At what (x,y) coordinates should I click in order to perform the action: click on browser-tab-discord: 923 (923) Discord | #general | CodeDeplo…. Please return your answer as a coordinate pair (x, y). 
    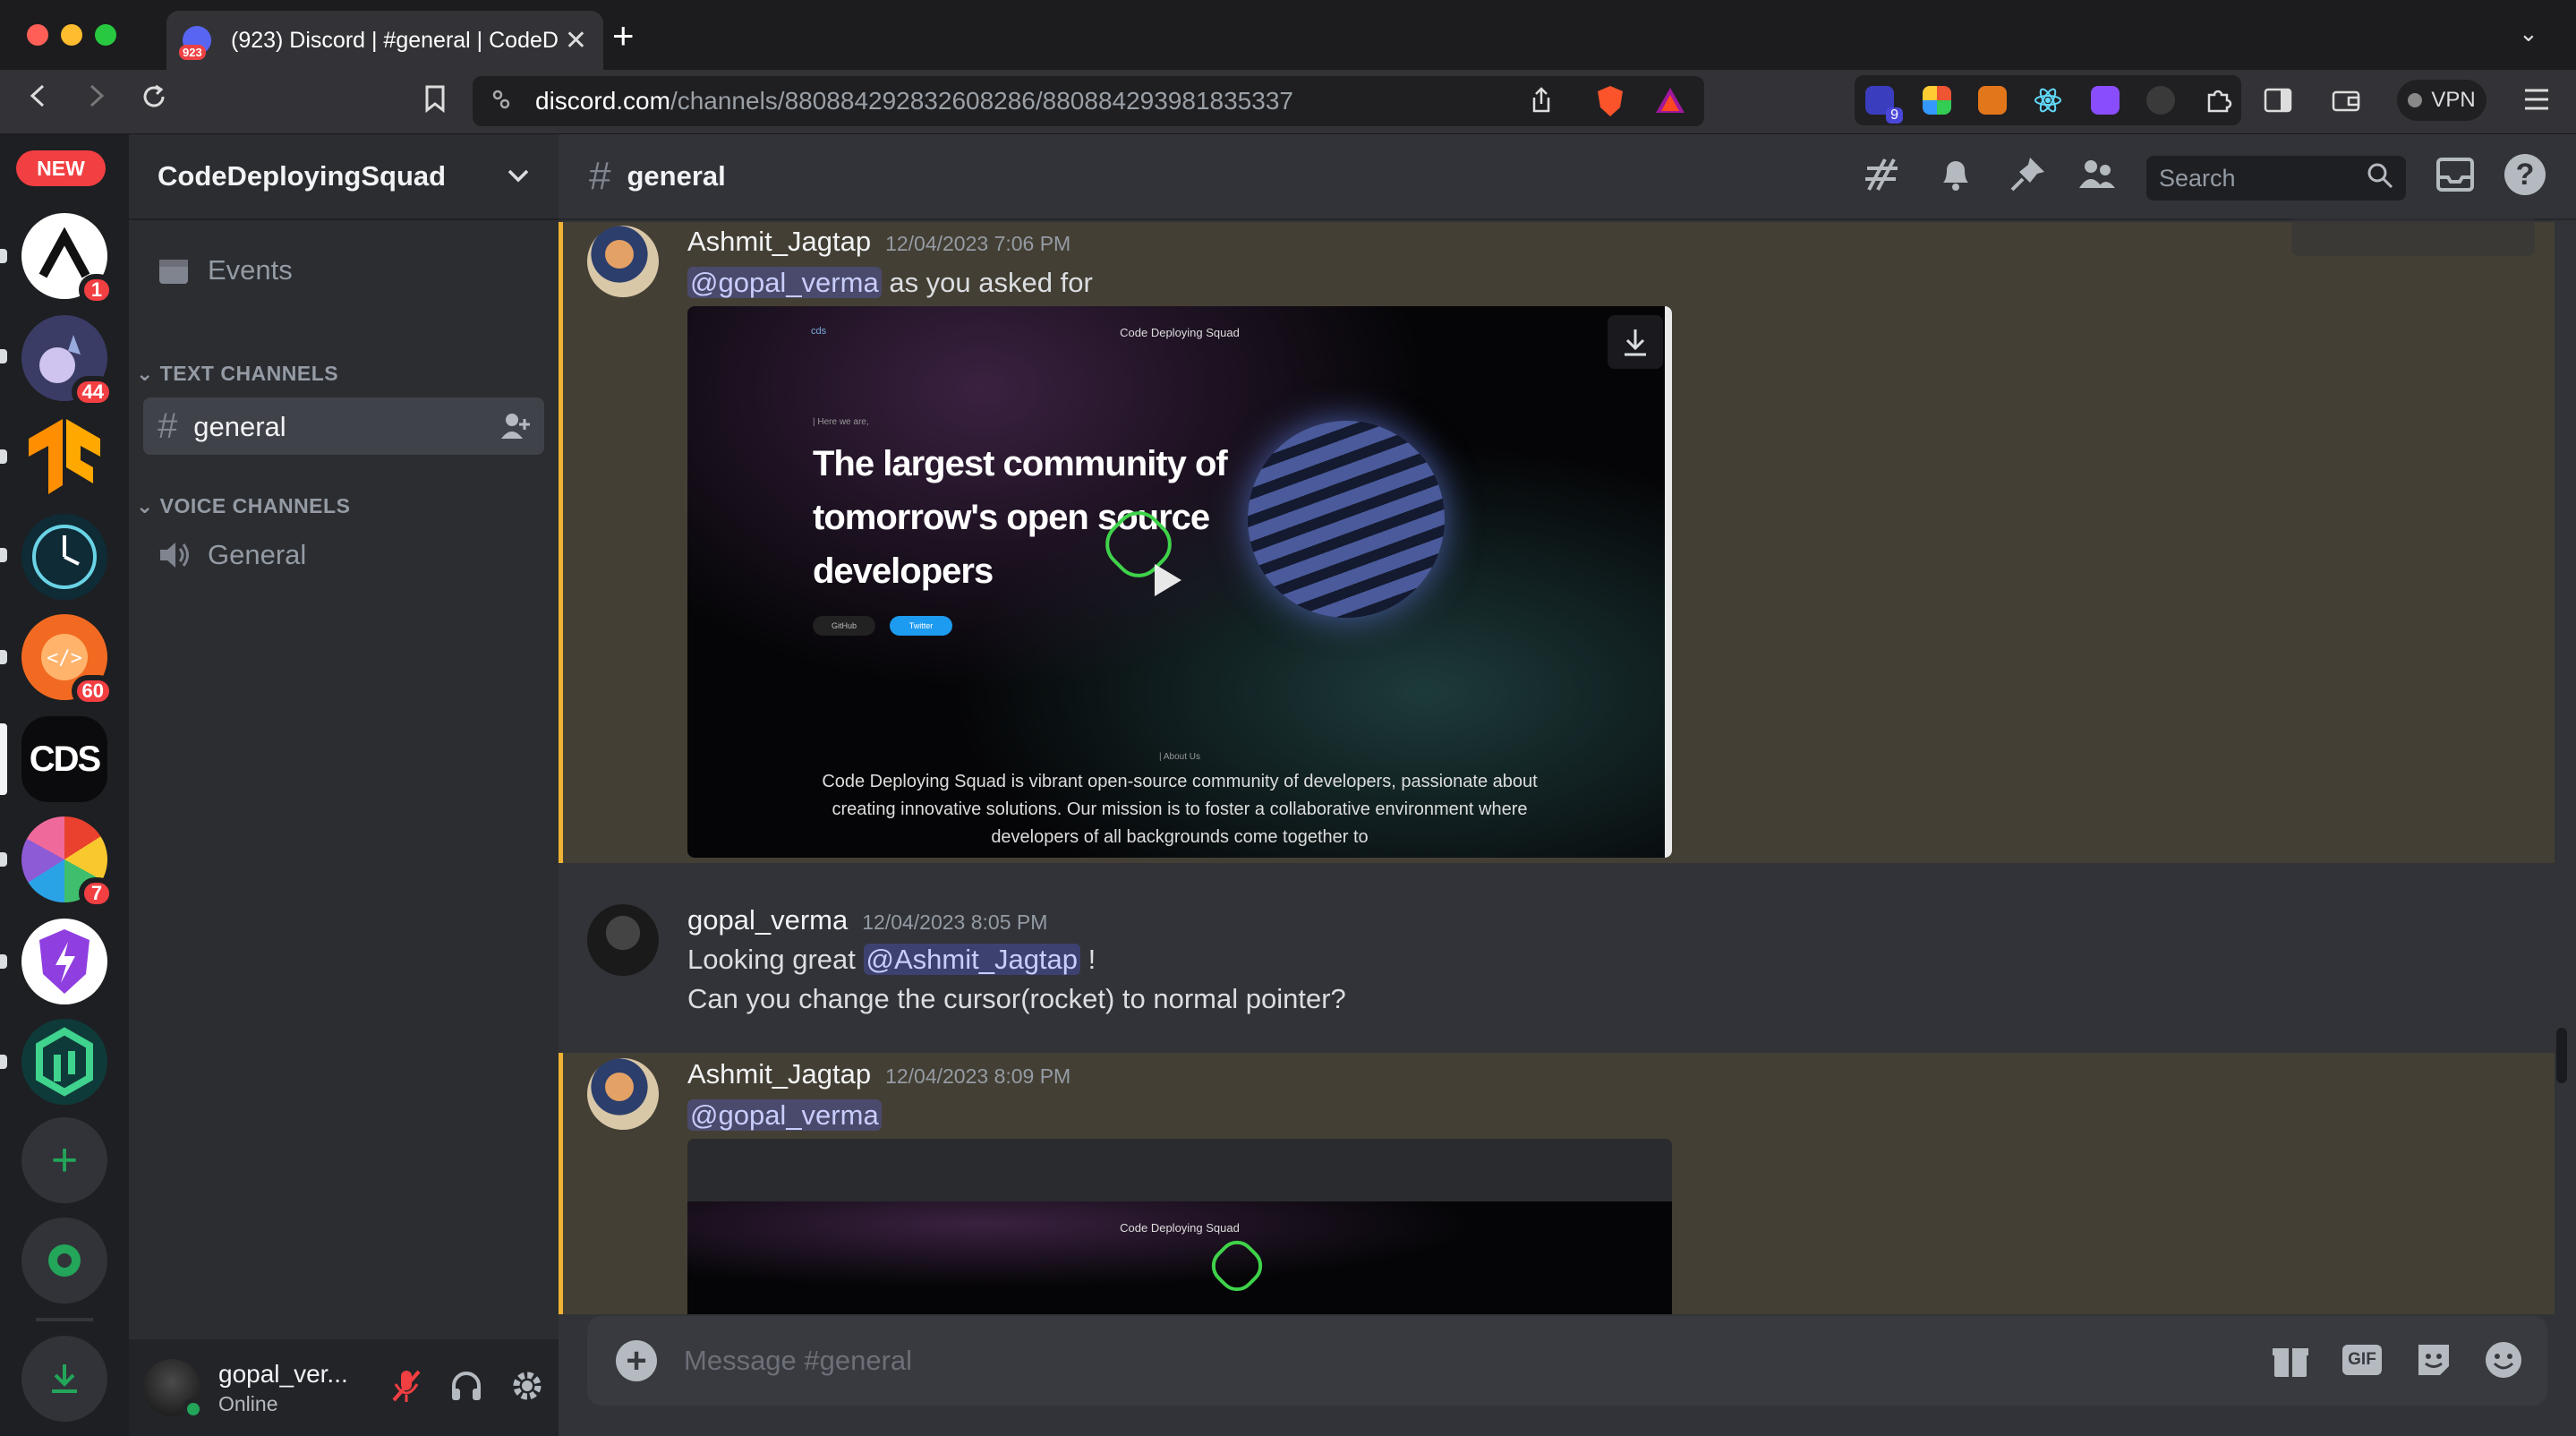
    Looking at the image, I should click on (384, 40).